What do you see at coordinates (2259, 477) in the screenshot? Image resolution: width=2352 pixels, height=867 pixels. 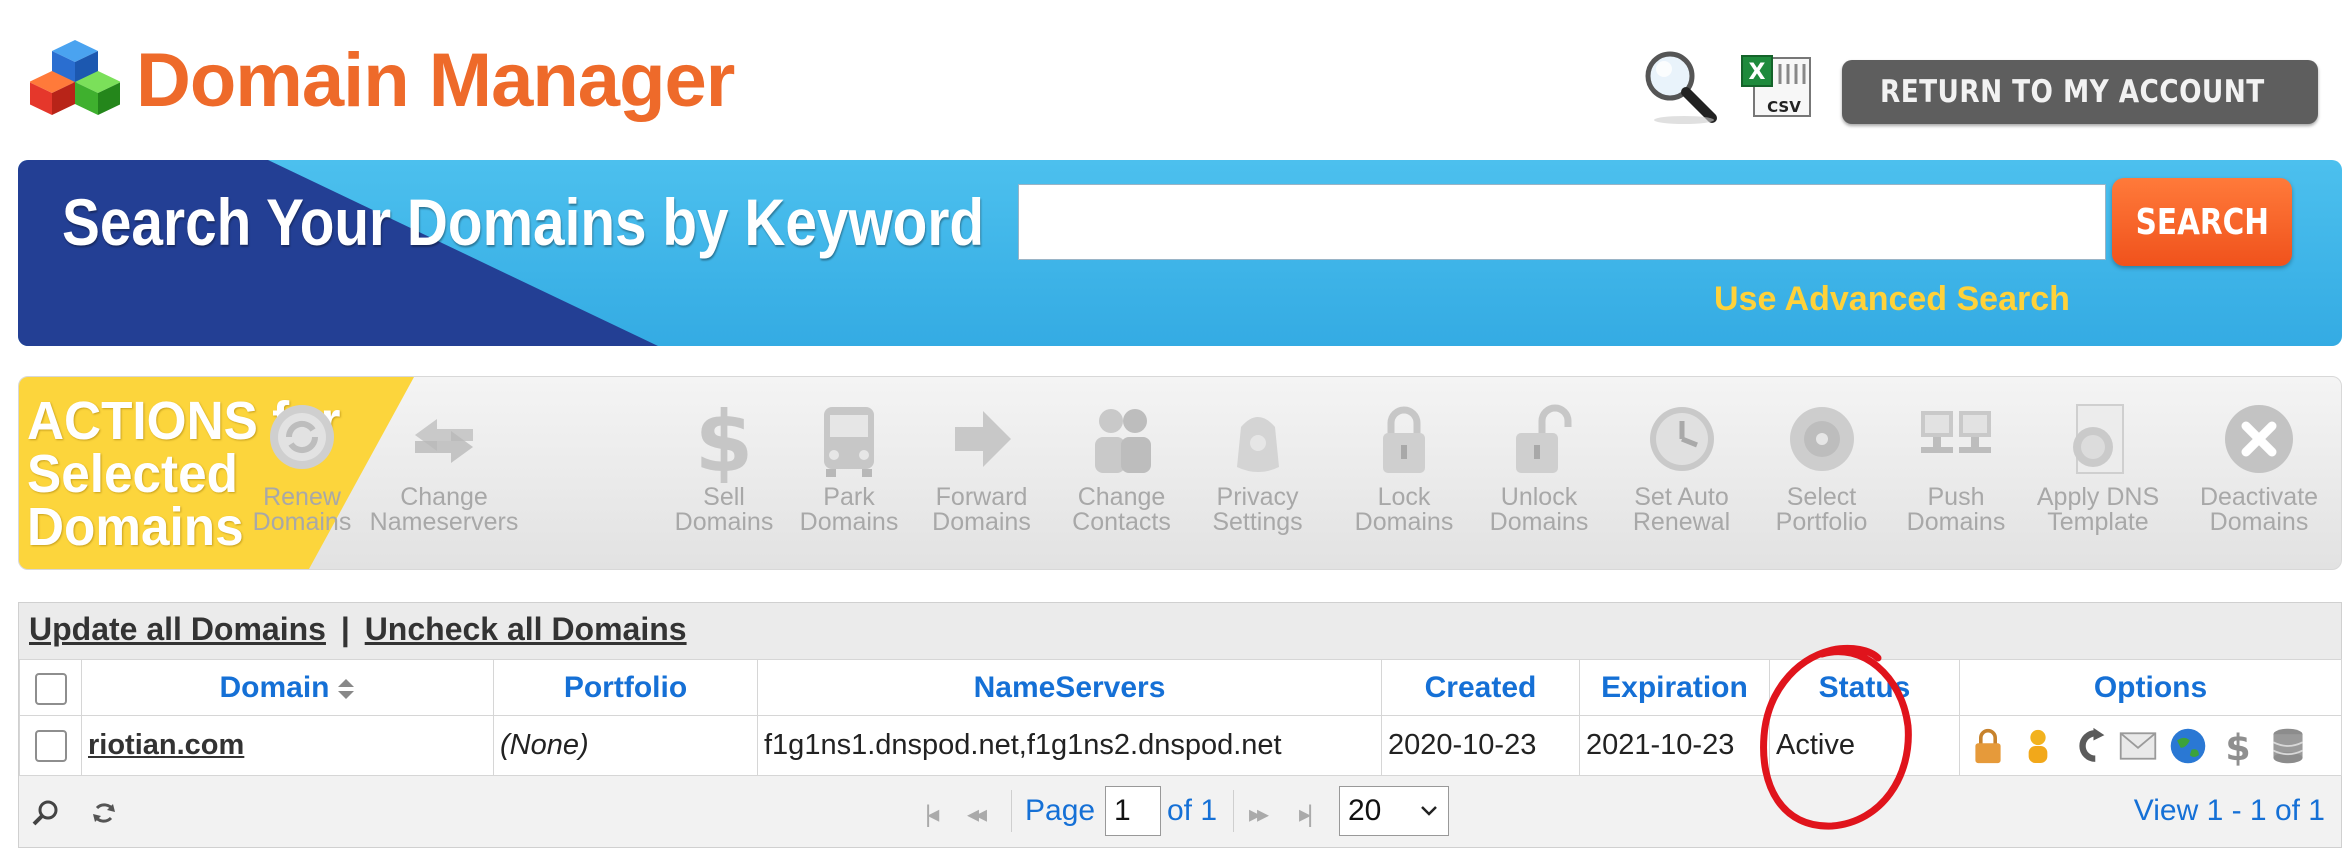 I see `deactivate-domains-action: Deactivate Domains` at bounding box center [2259, 477].